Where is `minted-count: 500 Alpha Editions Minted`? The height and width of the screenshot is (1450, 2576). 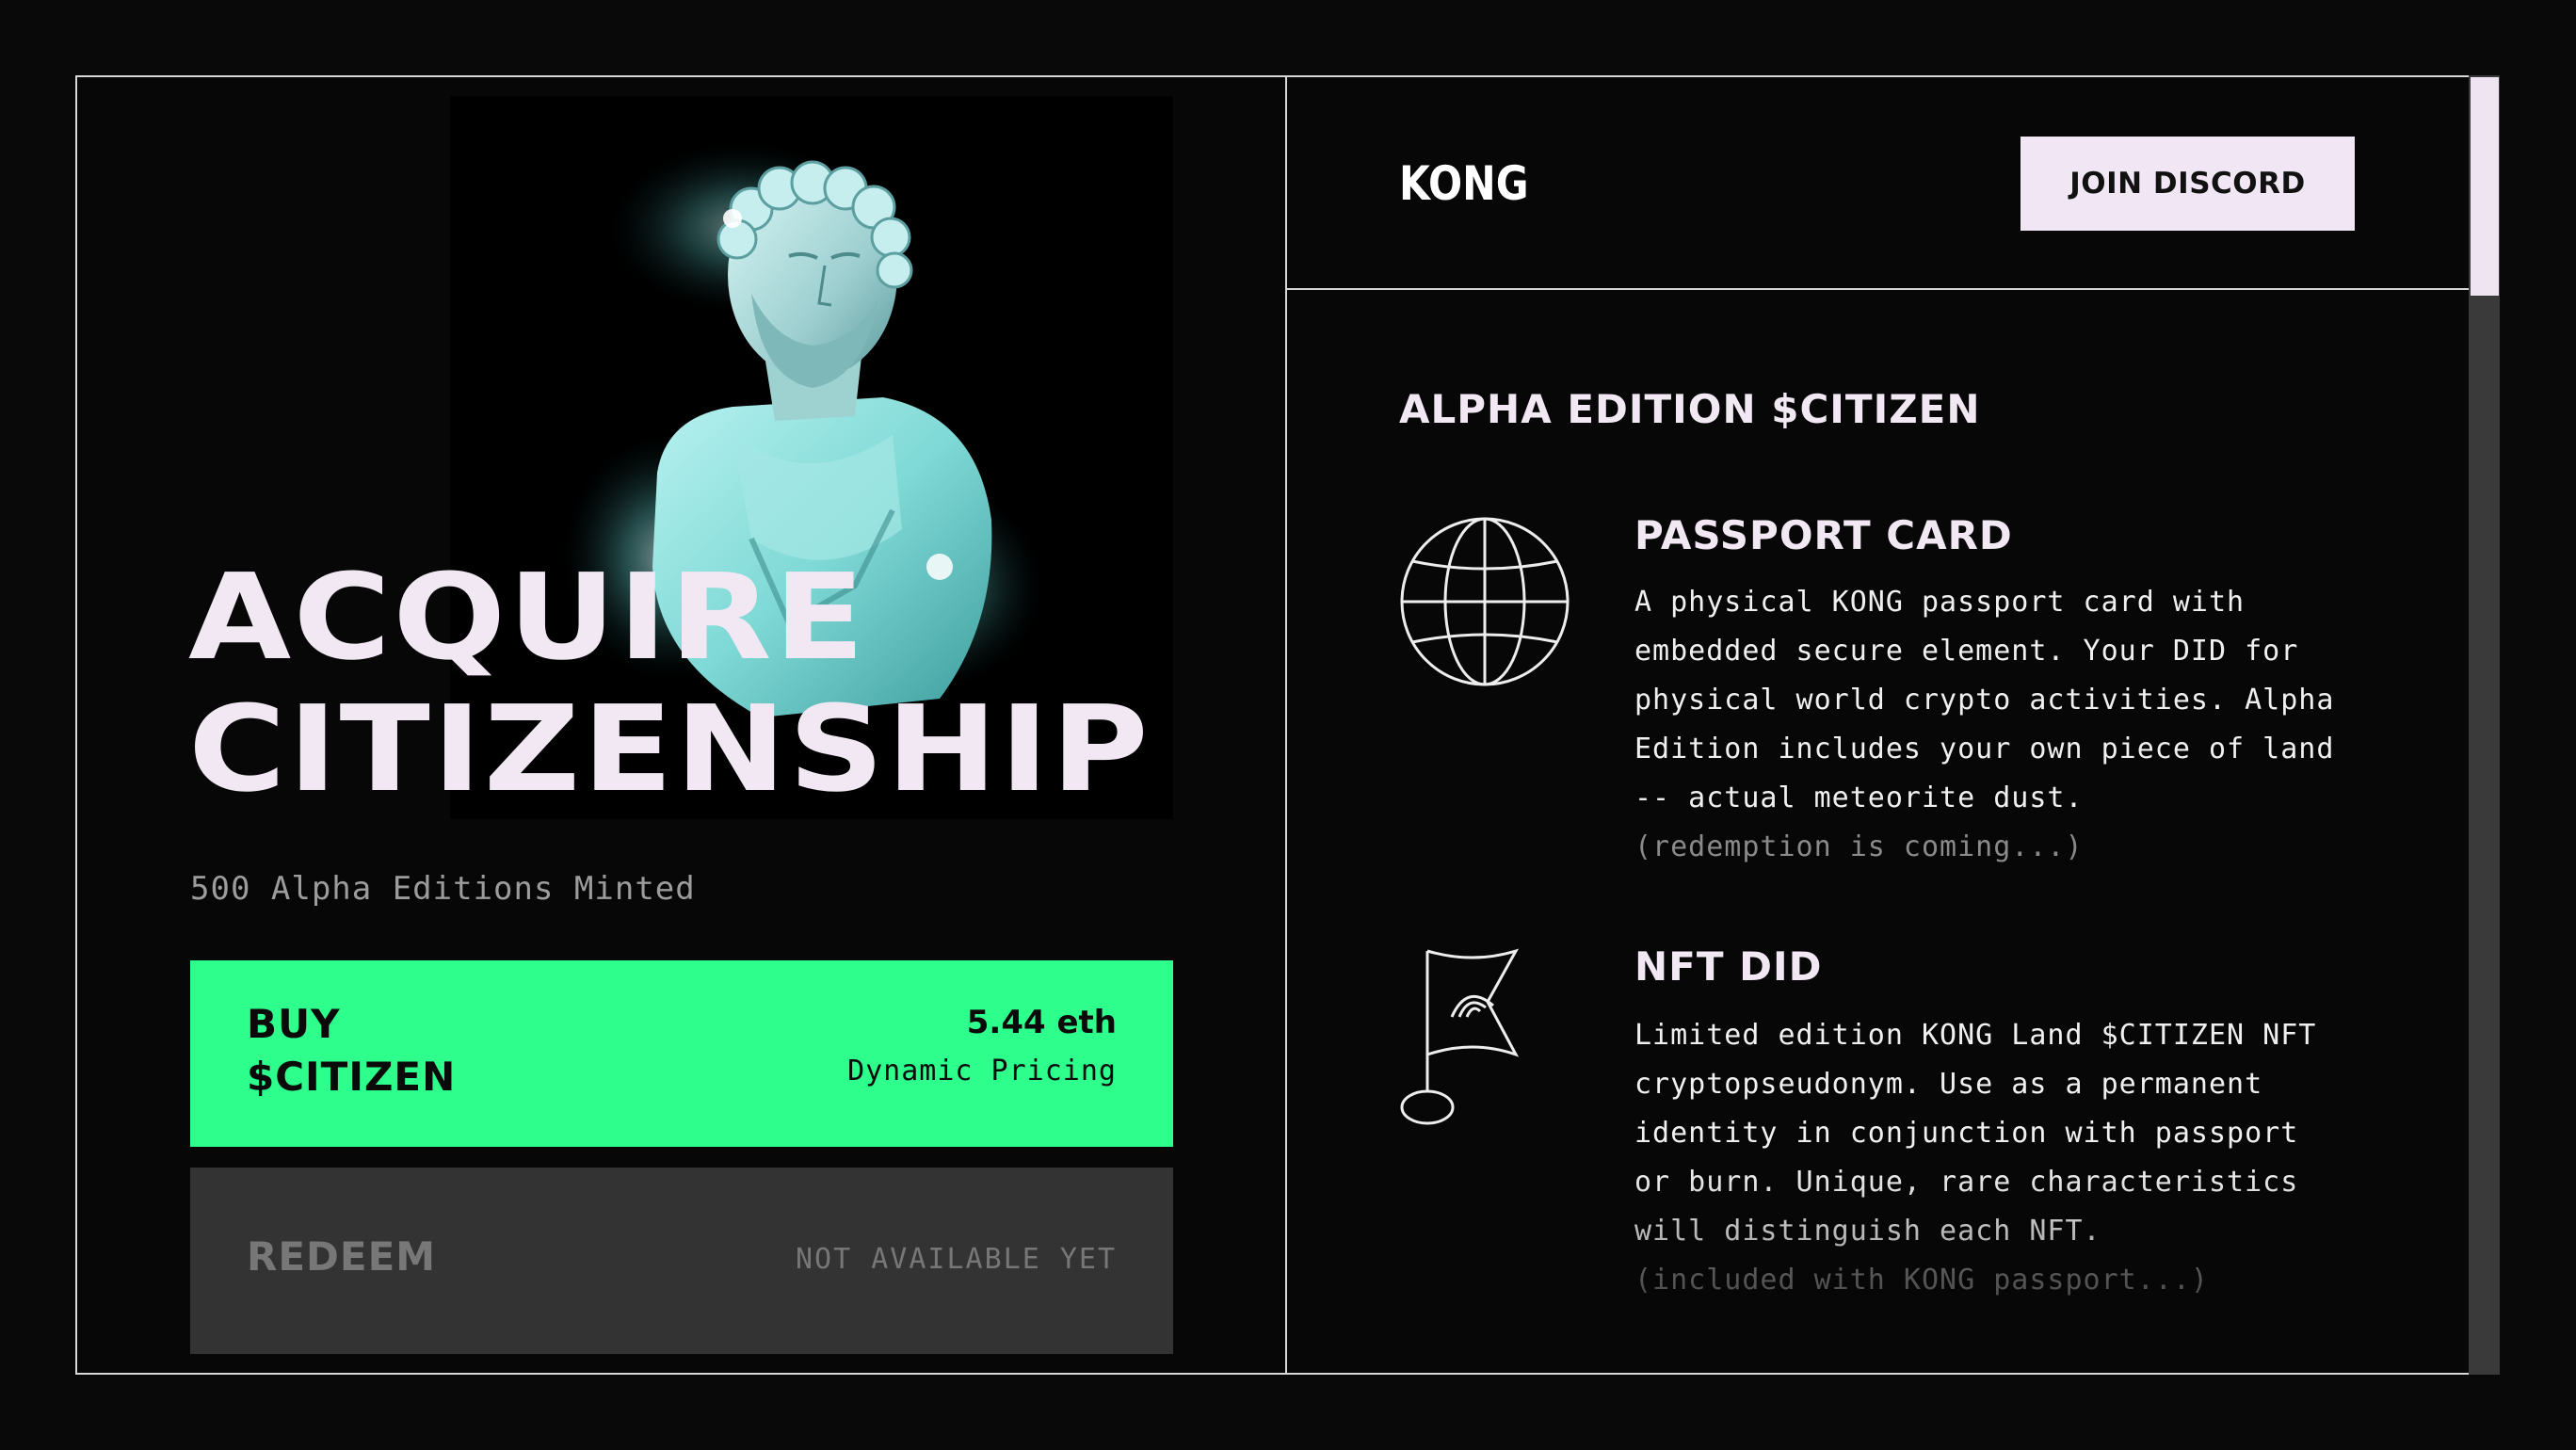
minted-count: 500 Alpha Editions Minted is located at coordinates (443, 889).